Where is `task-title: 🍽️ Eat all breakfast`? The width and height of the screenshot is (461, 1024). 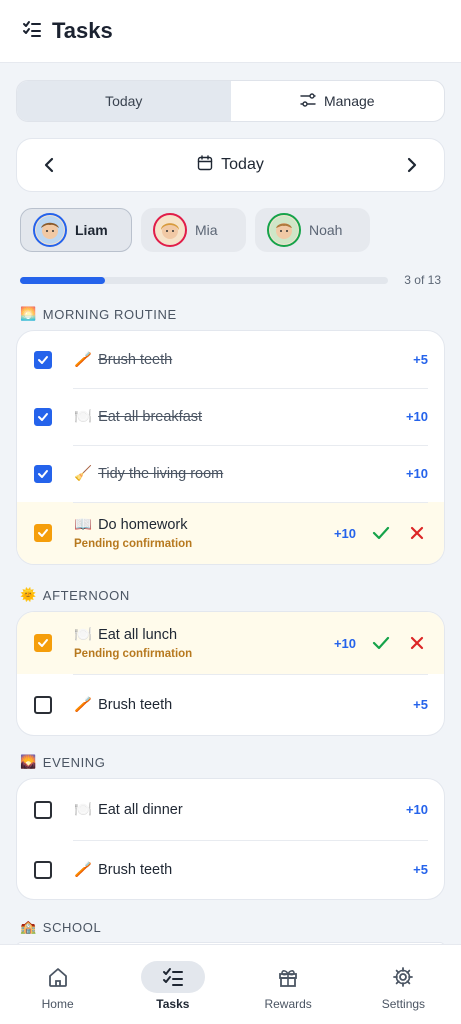 task-title: 🍽️ Eat all breakfast is located at coordinates (240, 417).